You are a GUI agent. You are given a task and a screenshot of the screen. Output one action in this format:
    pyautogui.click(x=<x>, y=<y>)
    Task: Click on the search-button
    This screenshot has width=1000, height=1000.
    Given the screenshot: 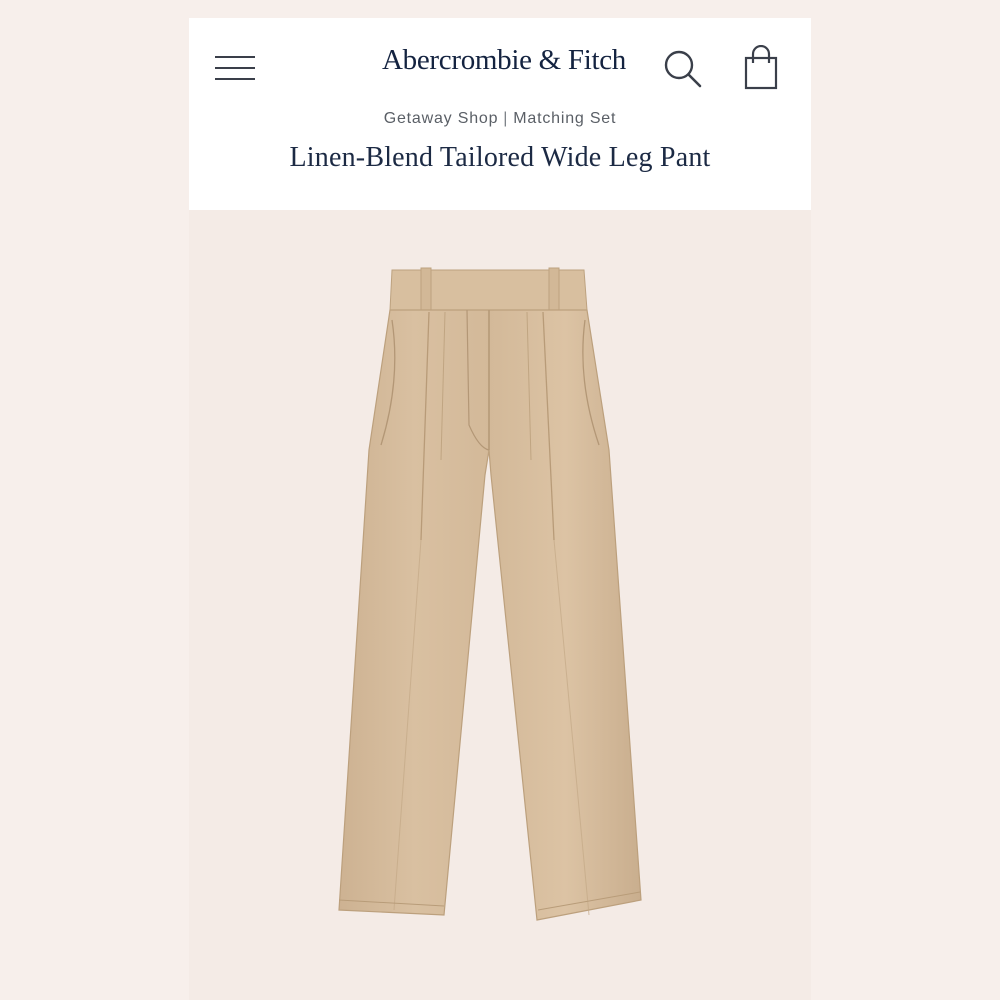 What is the action you would take?
    pyautogui.click(x=683, y=69)
    